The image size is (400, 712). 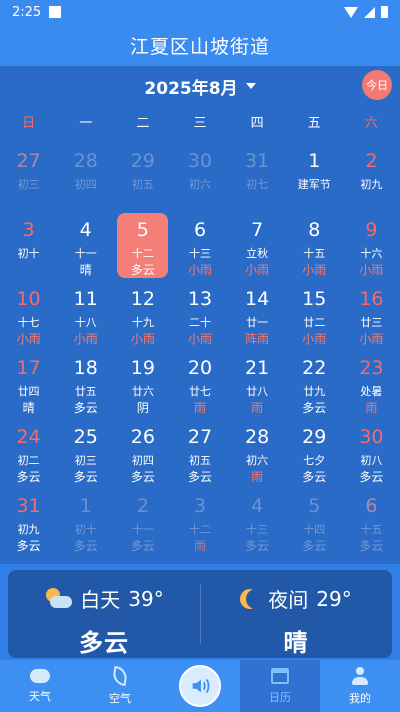 I want to click on leaf-icon, so click(x=120, y=675).